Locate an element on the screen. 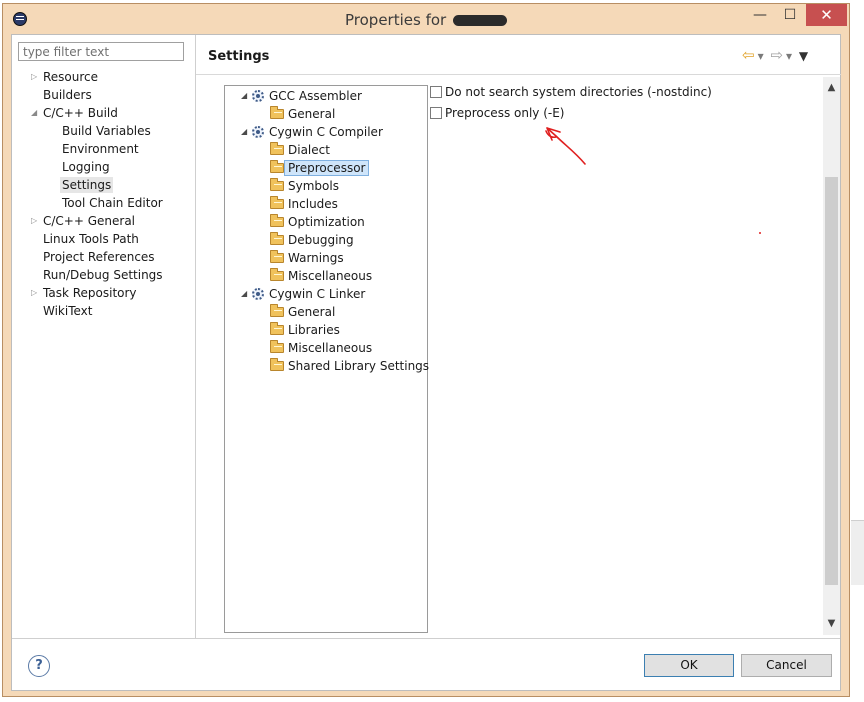 The width and height of the screenshot is (864, 702). tree-item-gcc-assembler: ◢ GCC Assembler is located at coordinates (301, 96).